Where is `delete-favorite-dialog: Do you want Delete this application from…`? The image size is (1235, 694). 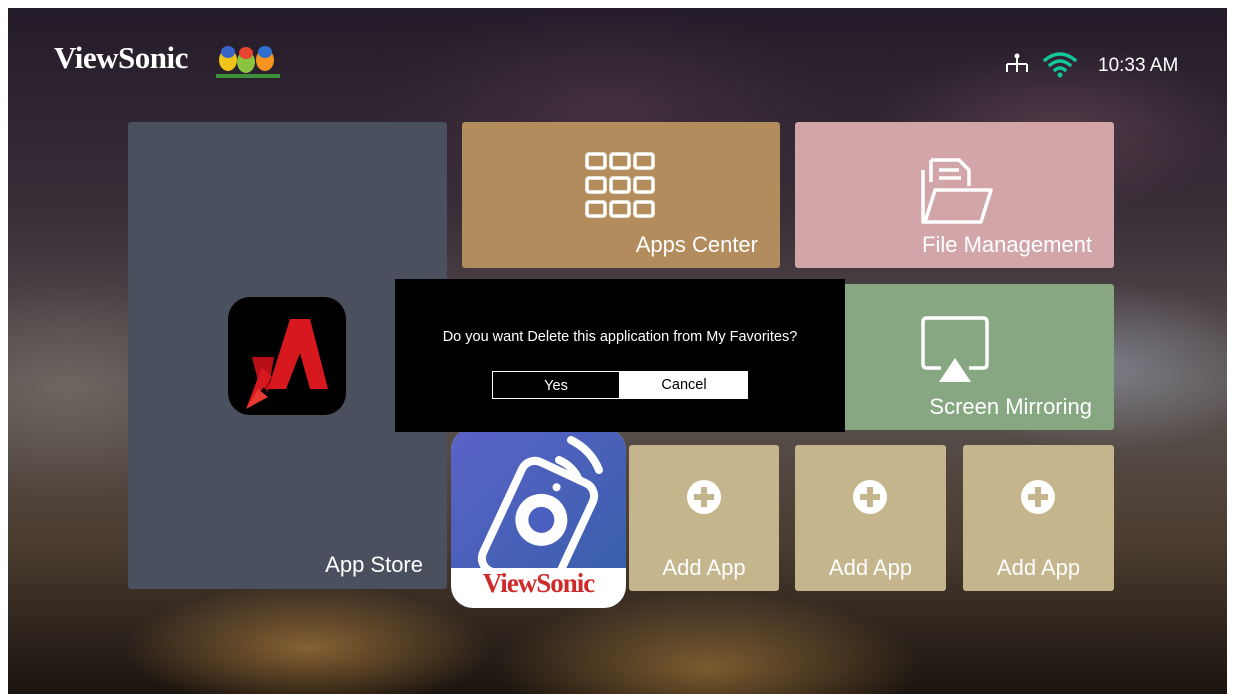
delete-favorite-dialog: Do you want Delete this application from… is located at coordinates (620, 355).